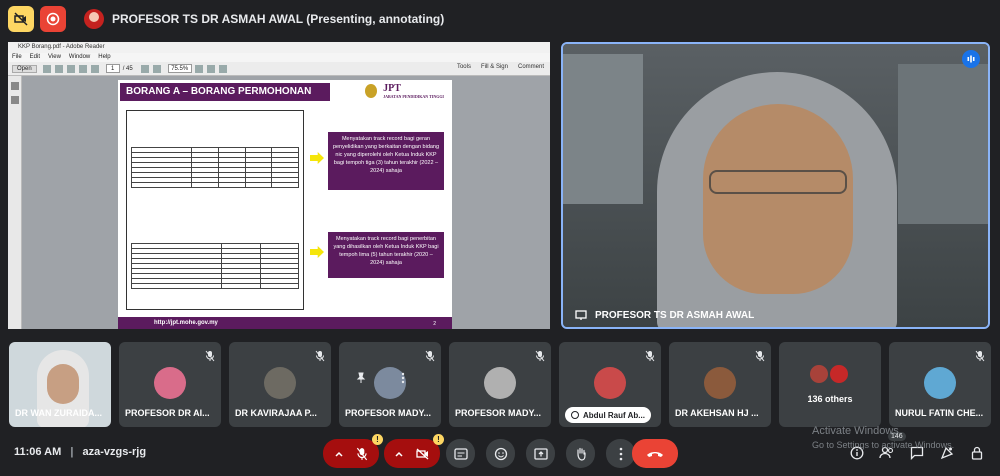  What do you see at coordinates (14, 86) in the screenshot?
I see `pages-icon` at bounding box center [14, 86].